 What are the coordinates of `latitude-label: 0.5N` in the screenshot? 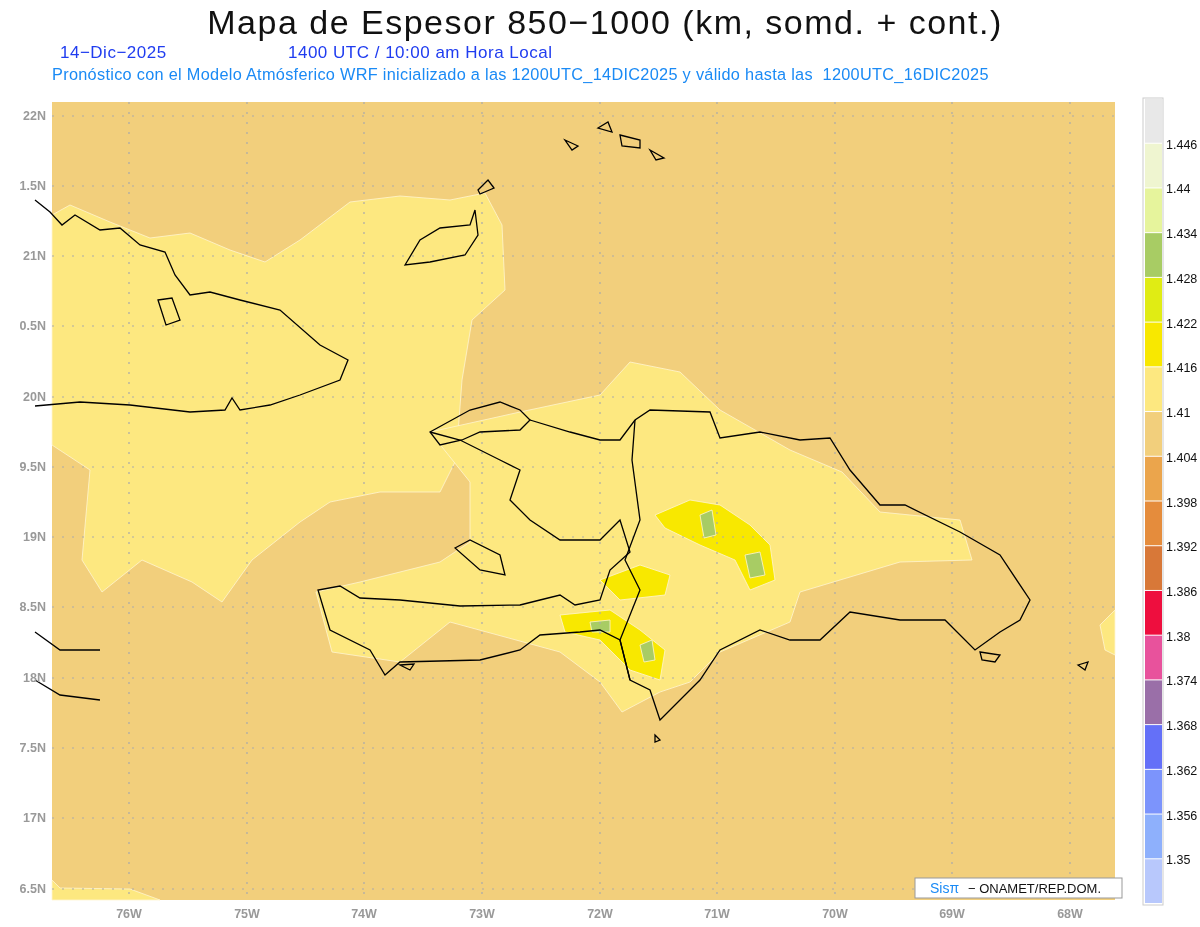 It's located at (32, 326).